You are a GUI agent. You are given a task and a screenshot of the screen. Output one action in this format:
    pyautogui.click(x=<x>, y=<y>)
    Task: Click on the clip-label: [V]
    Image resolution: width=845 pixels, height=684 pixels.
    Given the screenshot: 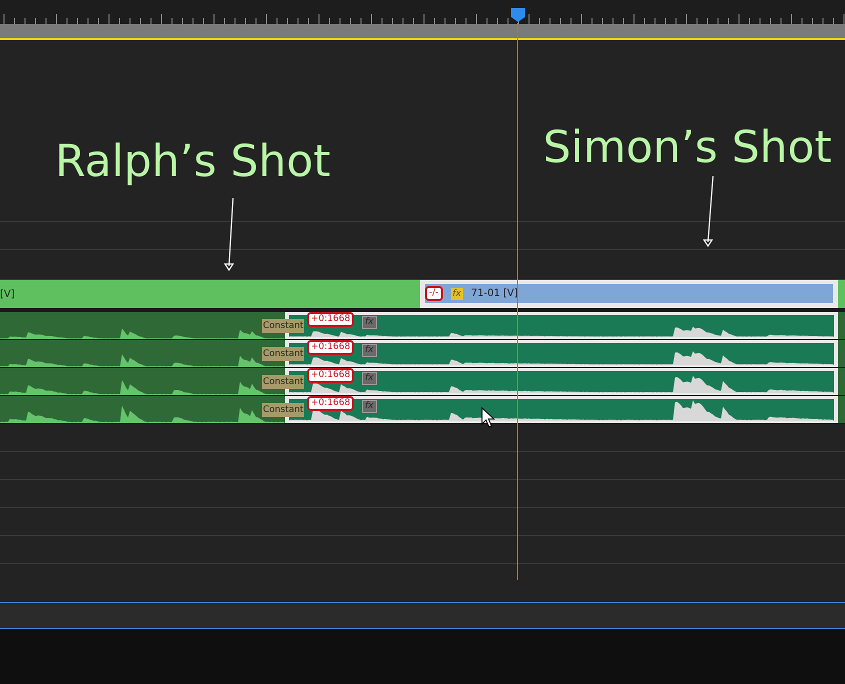 What is the action you would take?
    pyautogui.click(x=7, y=294)
    